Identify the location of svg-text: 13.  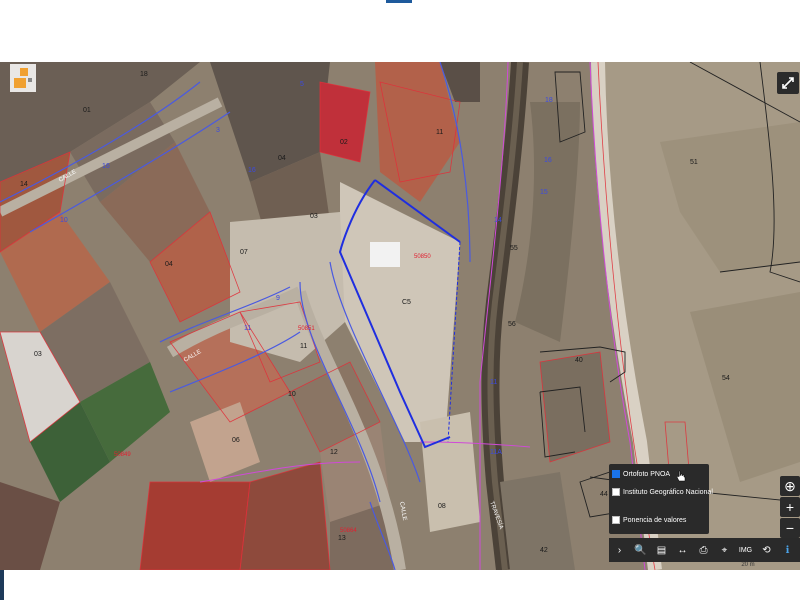
(342, 538).